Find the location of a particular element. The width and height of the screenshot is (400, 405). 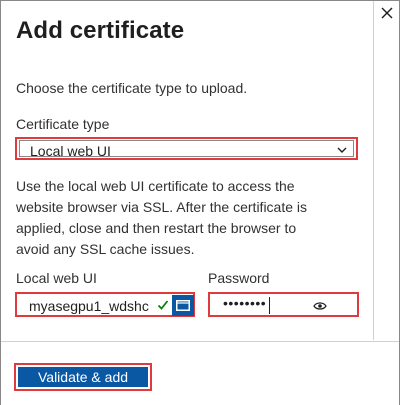

panel-title: Add certificate is located at coordinates (100, 30).